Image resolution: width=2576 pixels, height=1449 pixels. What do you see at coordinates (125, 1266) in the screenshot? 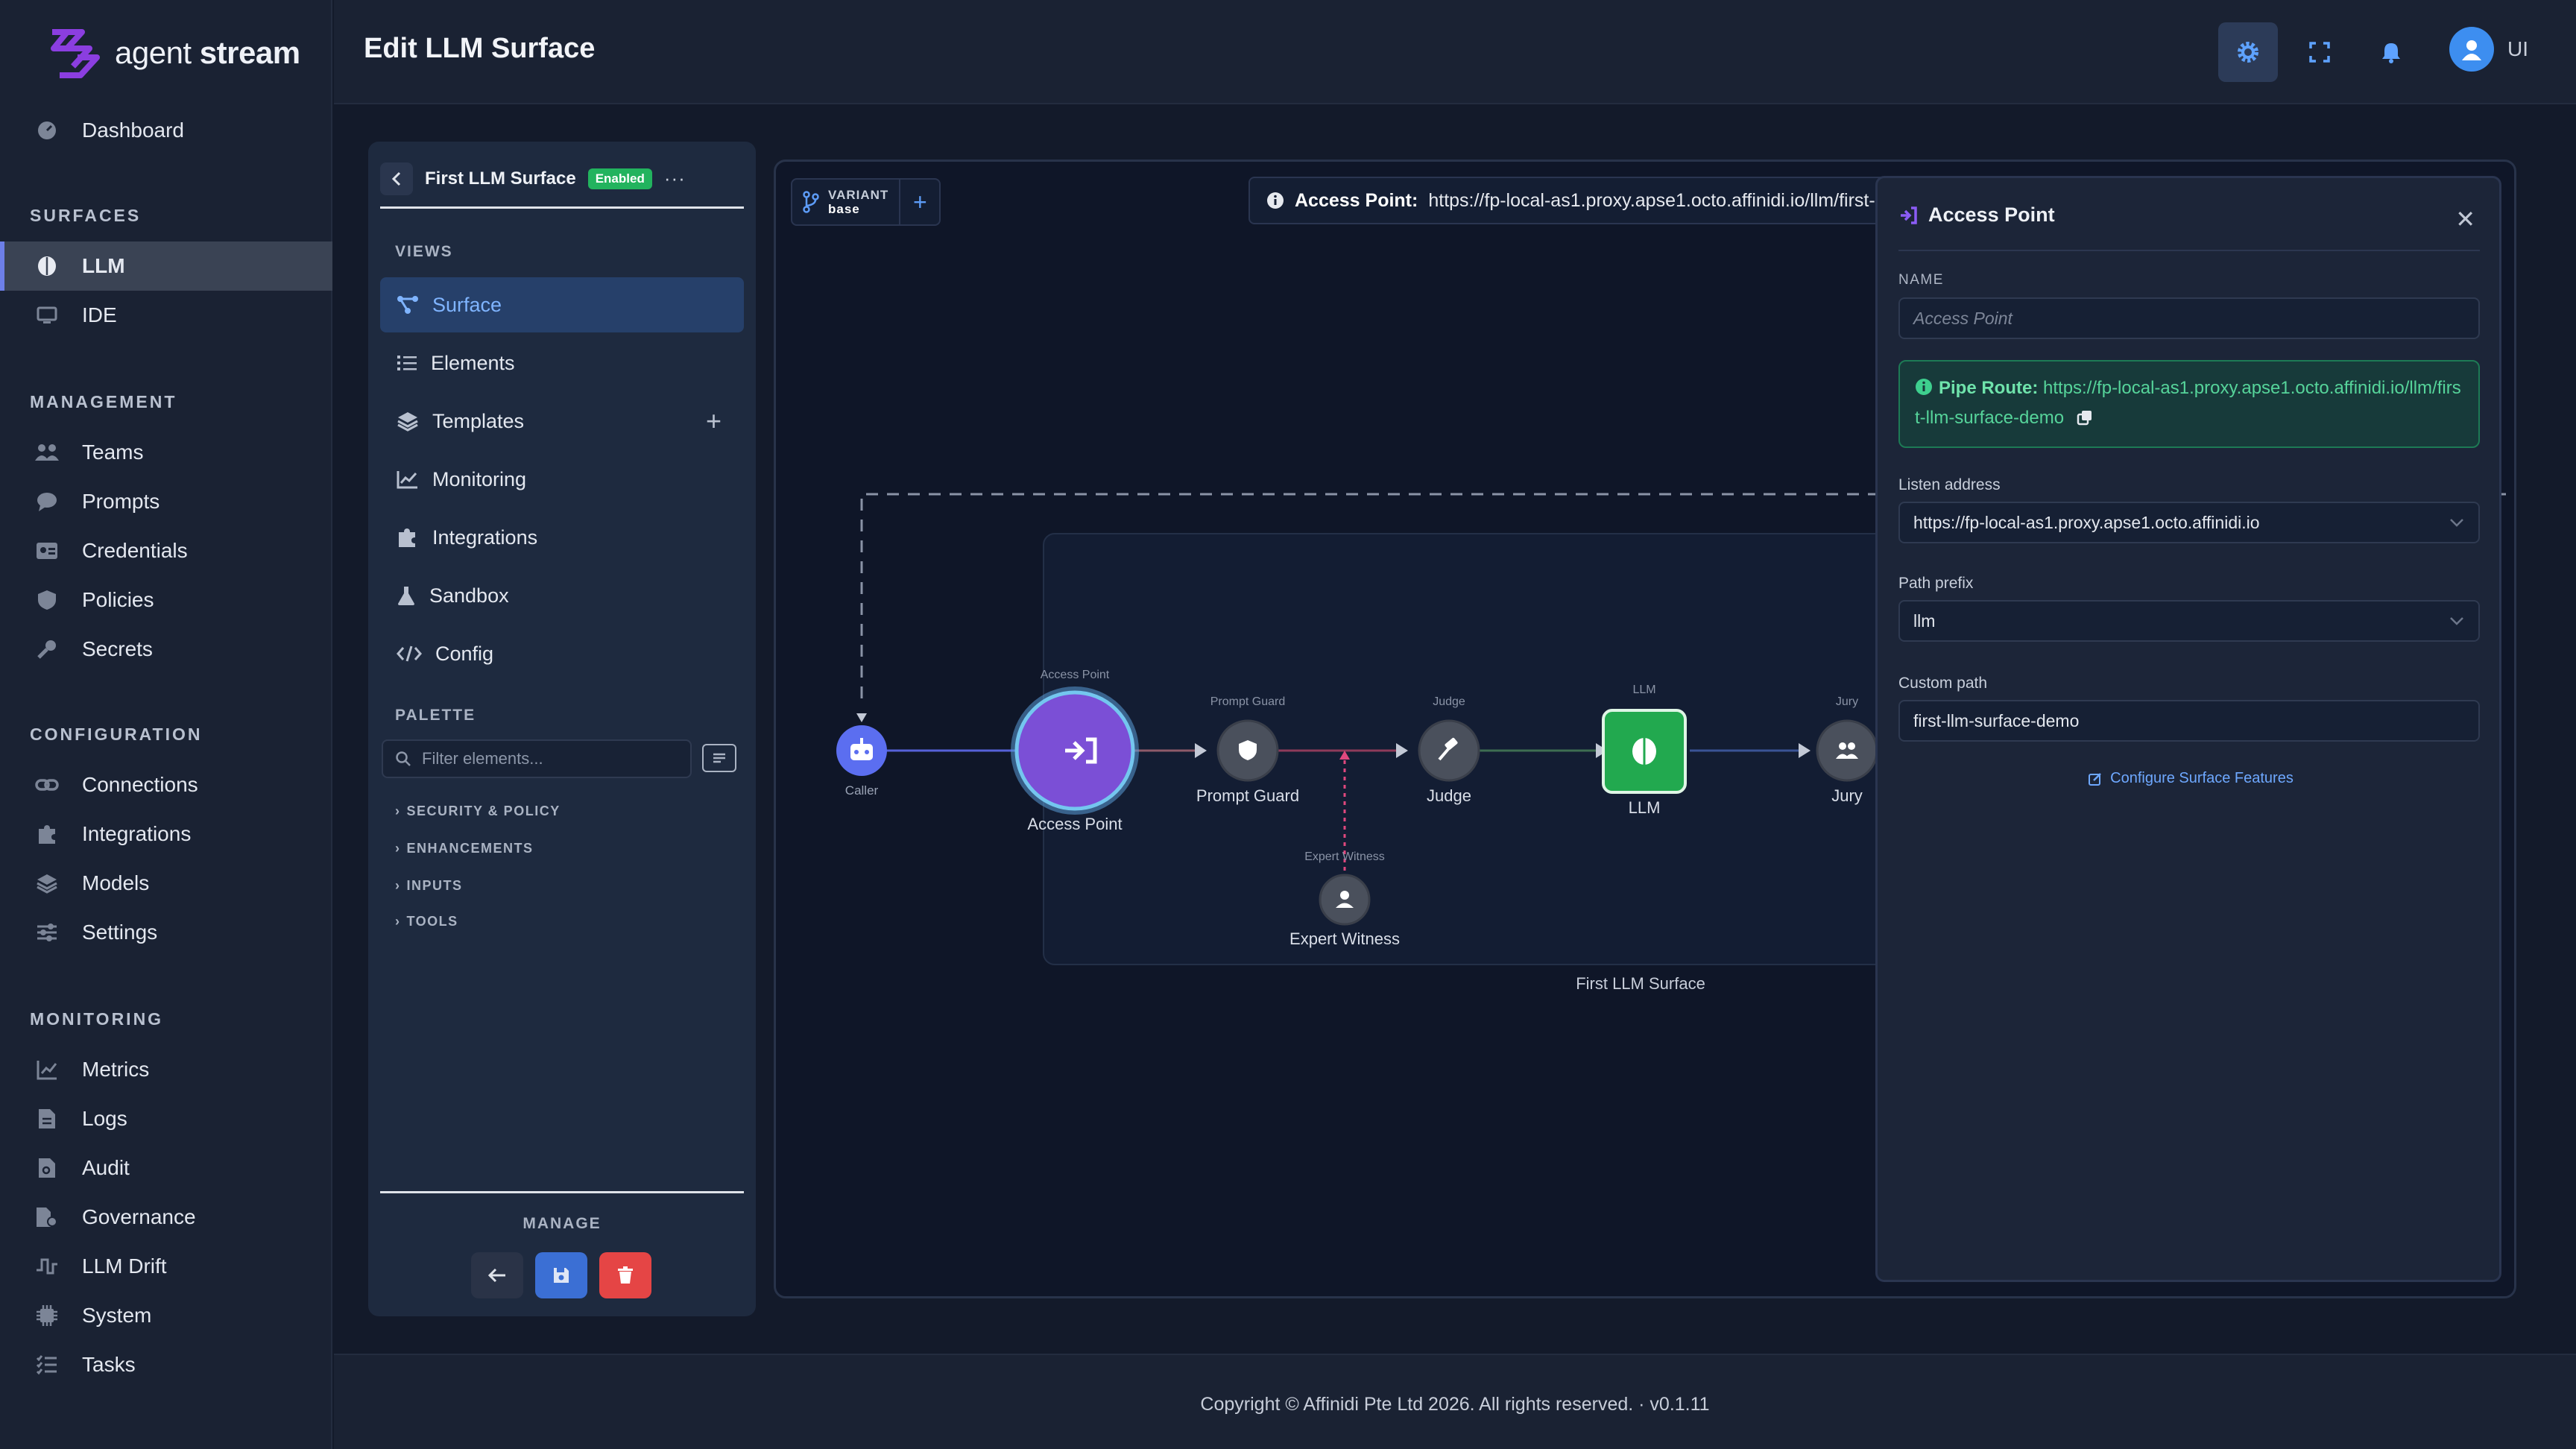
I see `nav-llm-drift-label: LLM Drift` at bounding box center [125, 1266].